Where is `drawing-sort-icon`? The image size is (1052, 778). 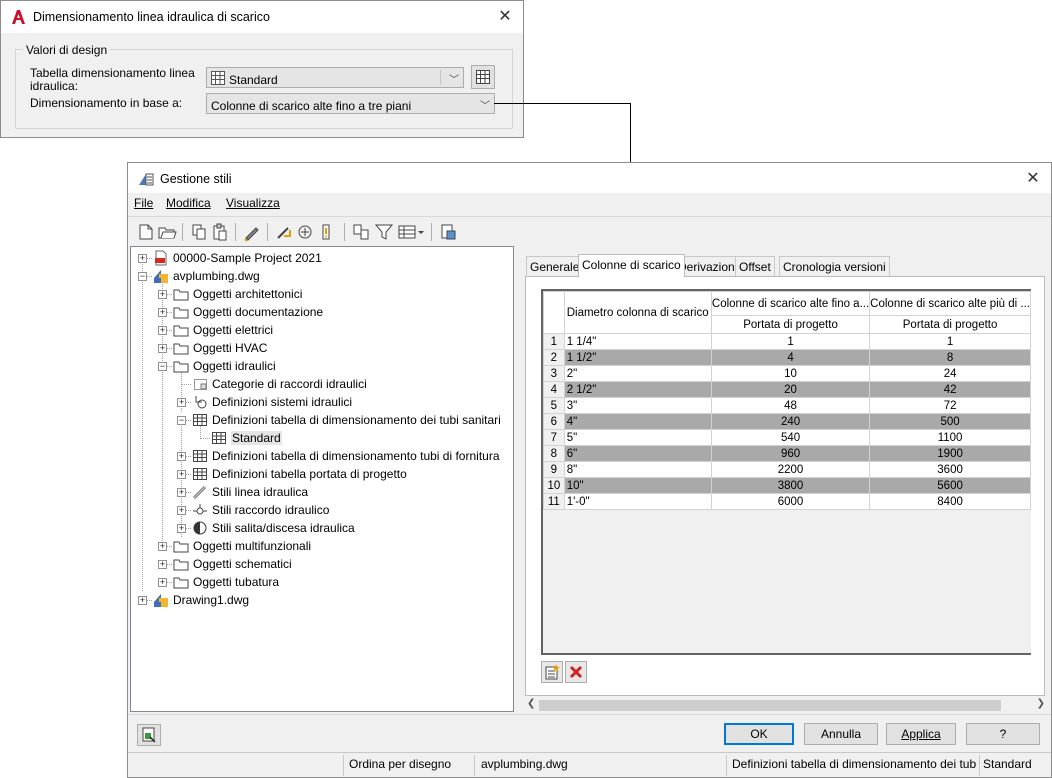 drawing-sort-icon is located at coordinates (448, 232).